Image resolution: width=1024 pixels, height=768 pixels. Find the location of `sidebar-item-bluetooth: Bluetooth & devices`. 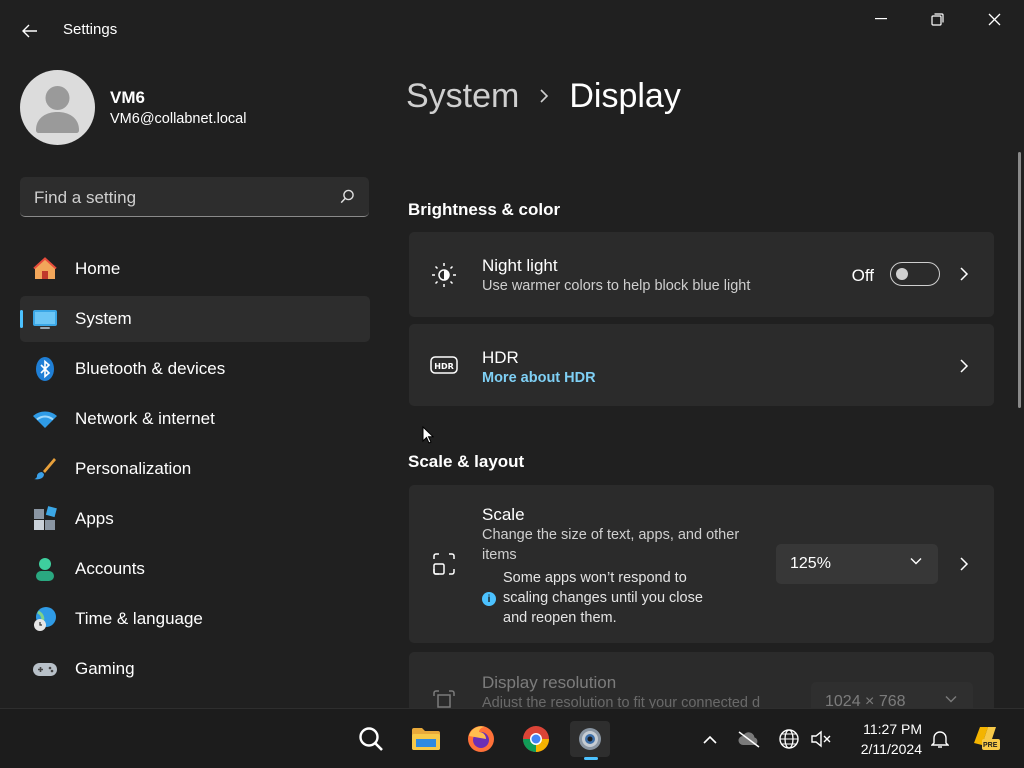

sidebar-item-bluetooth: Bluetooth & devices is located at coordinates (195, 369).